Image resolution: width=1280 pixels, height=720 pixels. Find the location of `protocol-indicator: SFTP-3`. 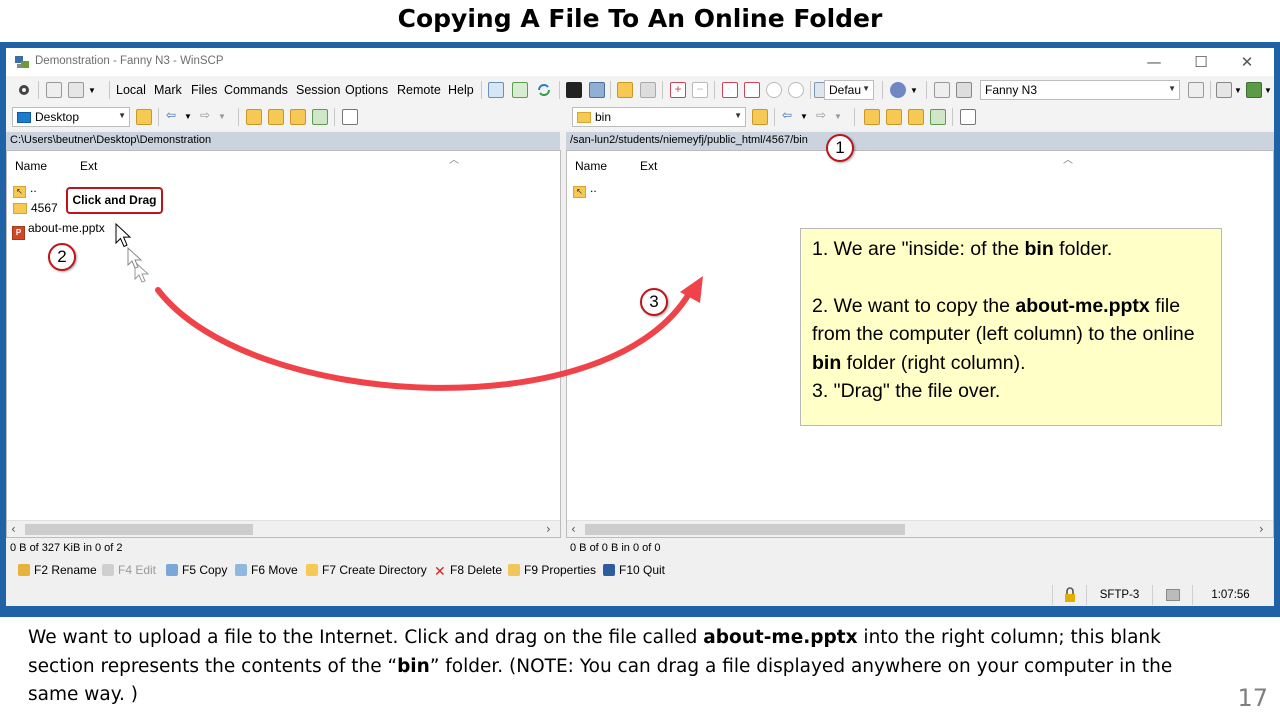

protocol-indicator: SFTP-3 is located at coordinates (1119, 595).